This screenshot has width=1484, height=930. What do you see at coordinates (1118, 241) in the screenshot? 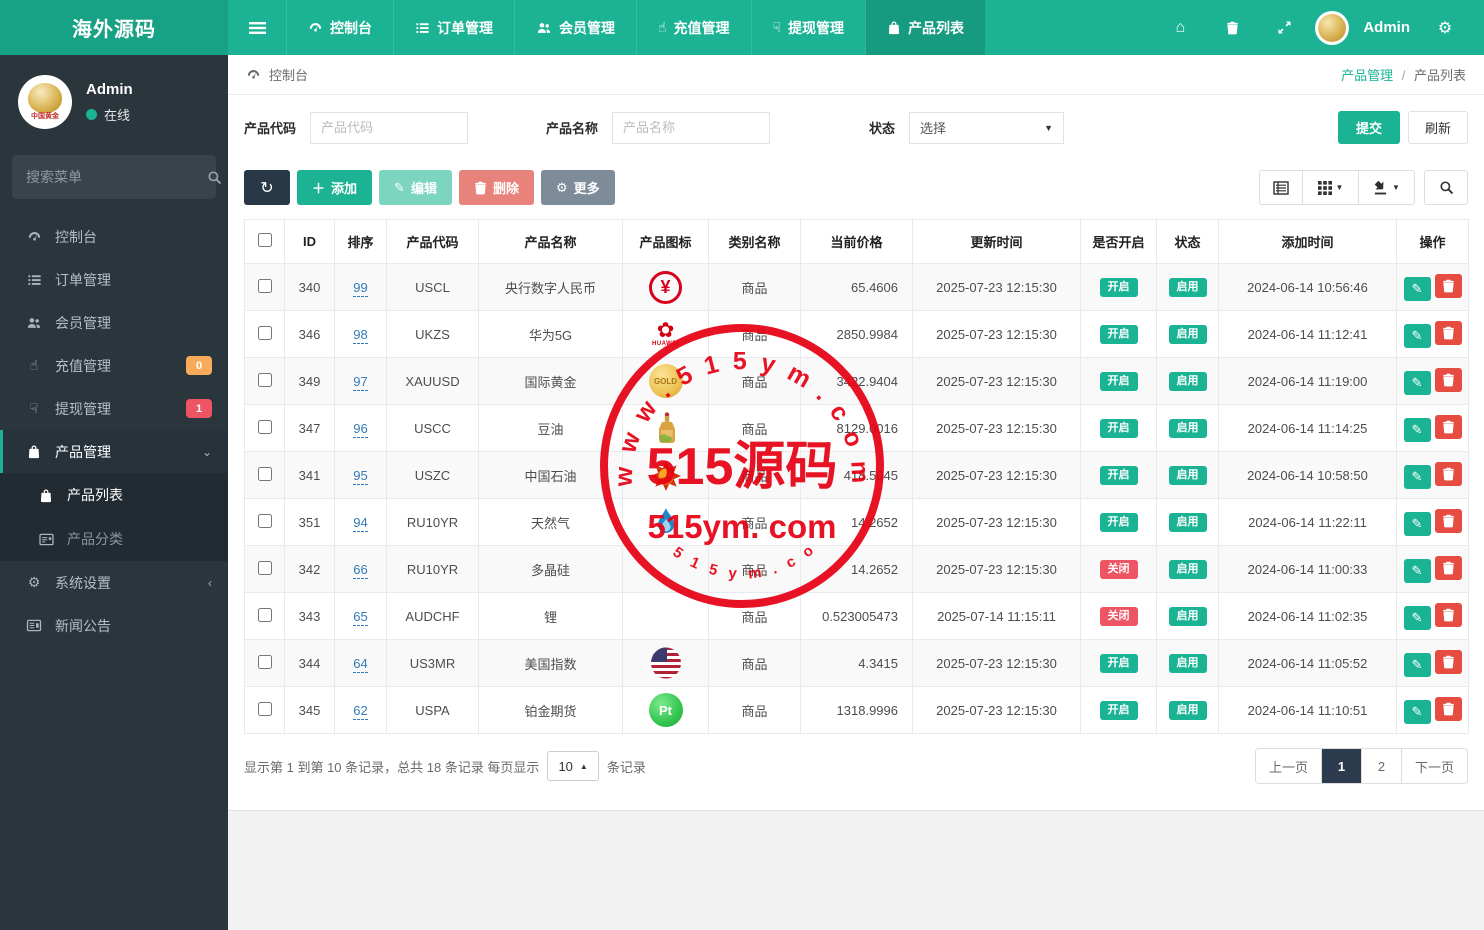
I see `col-enabled: 是否开启` at bounding box center [1118, 241].